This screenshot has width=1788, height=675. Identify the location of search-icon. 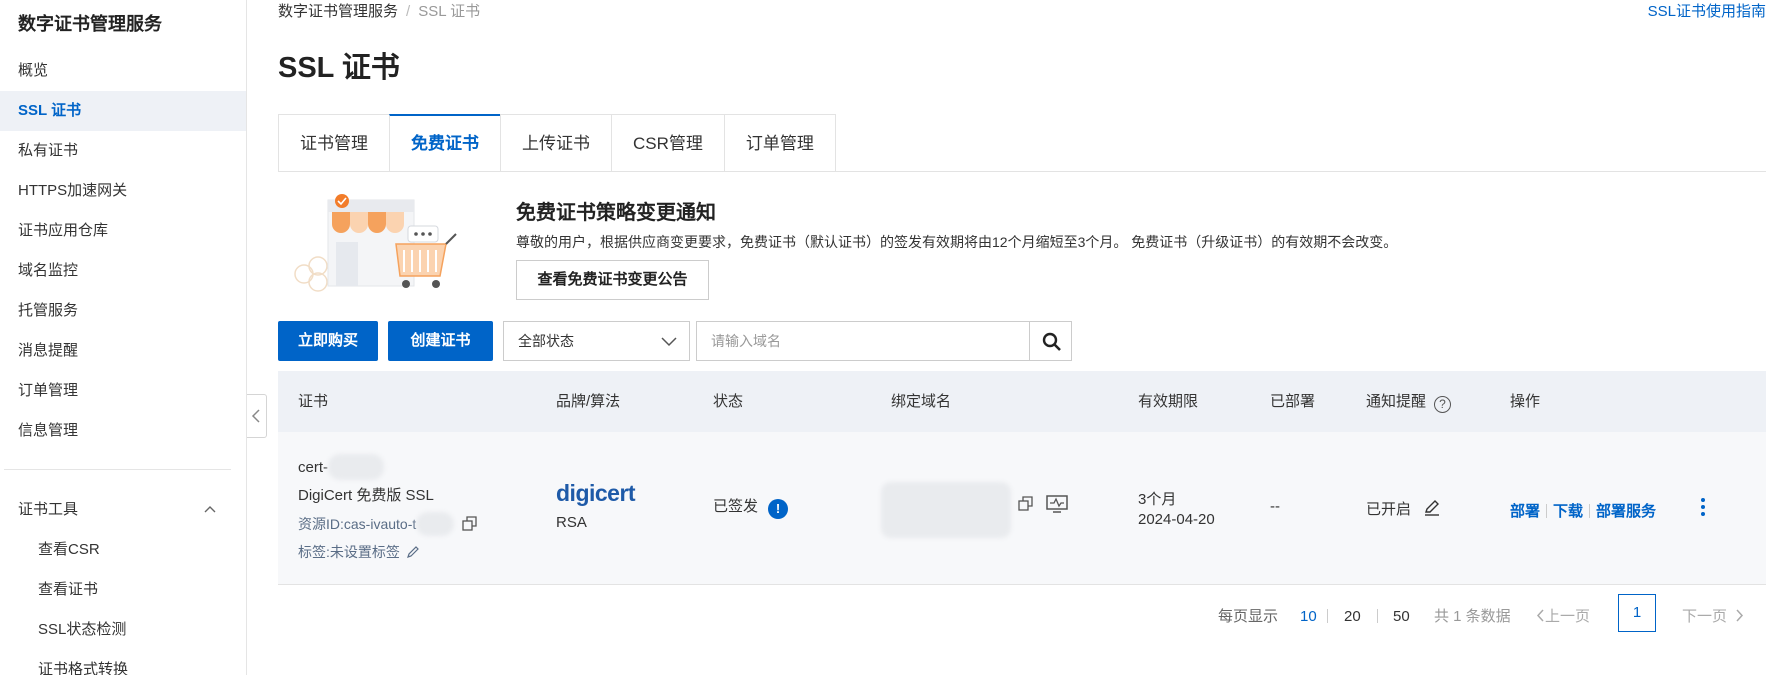
(1051, 341).